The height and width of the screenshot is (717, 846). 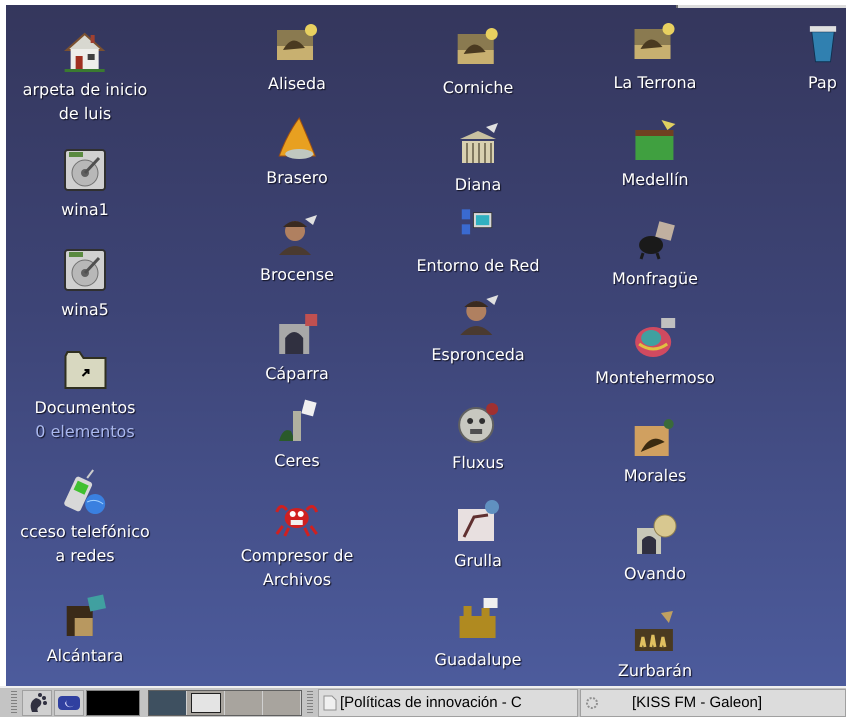 What do you see at coordinates (655, 671) in the screenshot?
I see `icon-label: Zurbarán` at bounding box center [655, 671].